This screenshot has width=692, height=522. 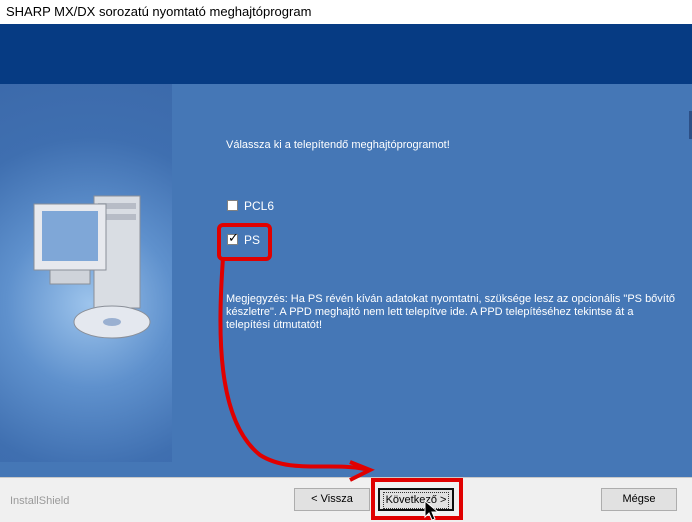 I want to click on ps-label: PS, so click(x=252, y=240).